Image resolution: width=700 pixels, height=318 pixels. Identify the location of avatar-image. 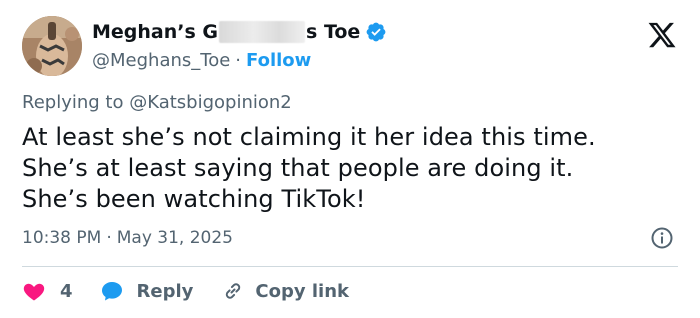
(52, 46).